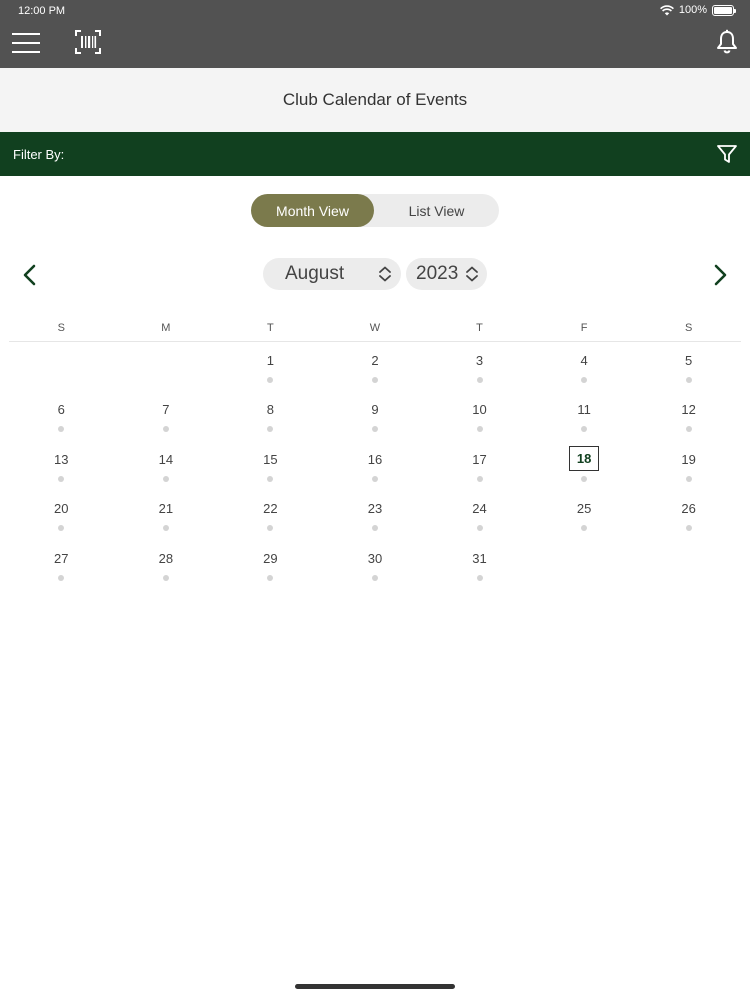 This screenshot has height=1000, width=750. What do you see at coordinates (437, 273) in the screenshot?
I see `year-picker-value: 2023` at bounding box center [437, 273].